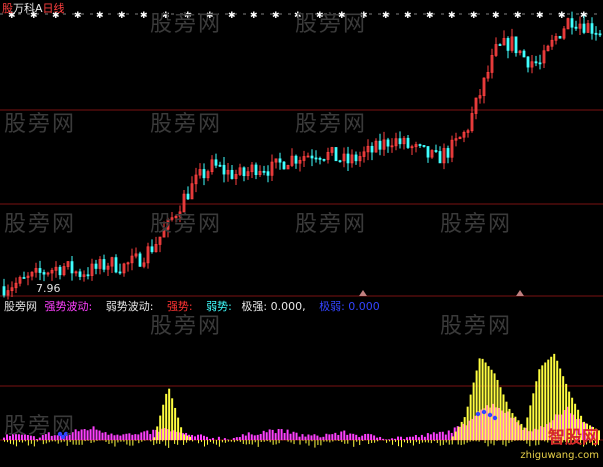 The image size is (603, 467). I want to click on title-prefix: 股, so click(7, 8).